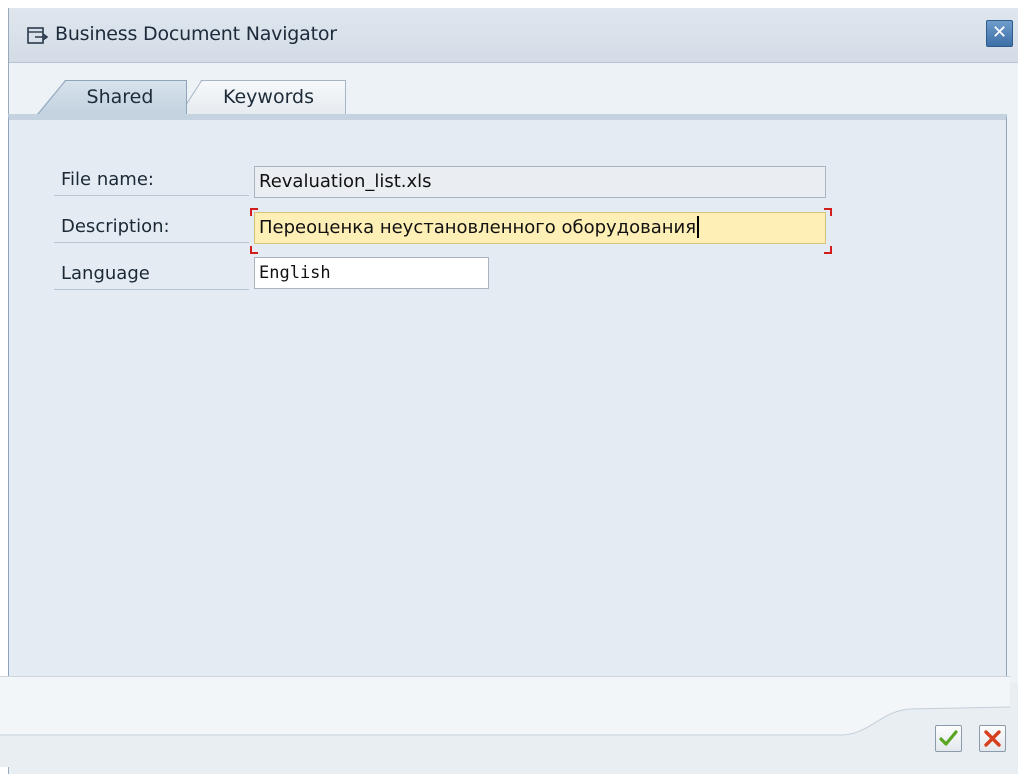 This screenshot has height=774, width=1018. Describe the element at coordinates (151, 181) in the screenshot. I see `file-name-label: File name:` at that location.